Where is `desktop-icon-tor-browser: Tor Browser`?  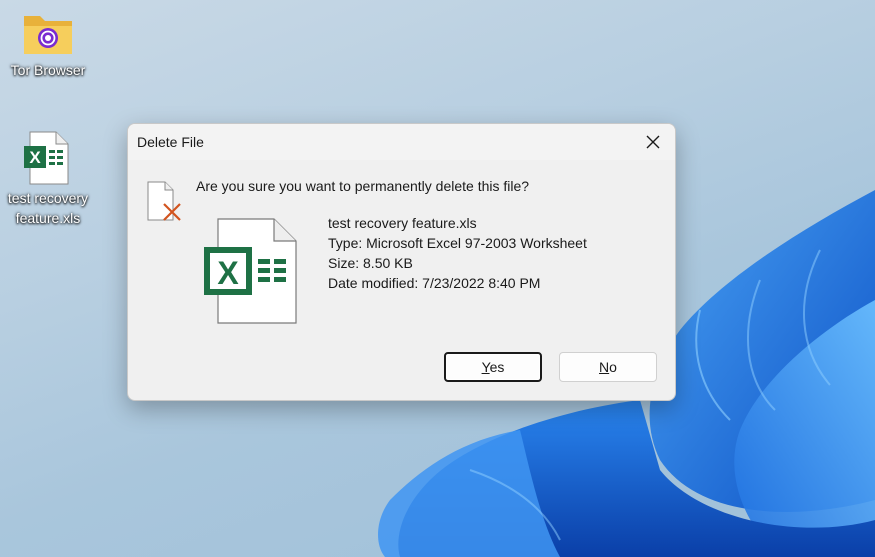
desktop-icon-tor-browser: Tor Browser is located at coordinates (48, 44).